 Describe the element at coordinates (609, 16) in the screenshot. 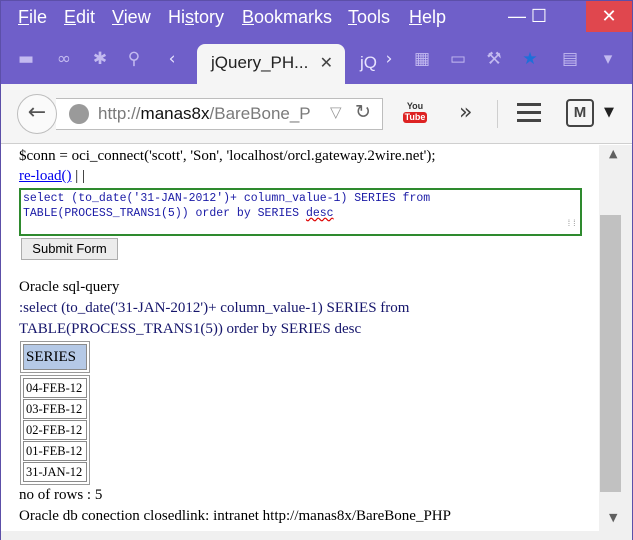

I see `close-button: ✕` at that location.